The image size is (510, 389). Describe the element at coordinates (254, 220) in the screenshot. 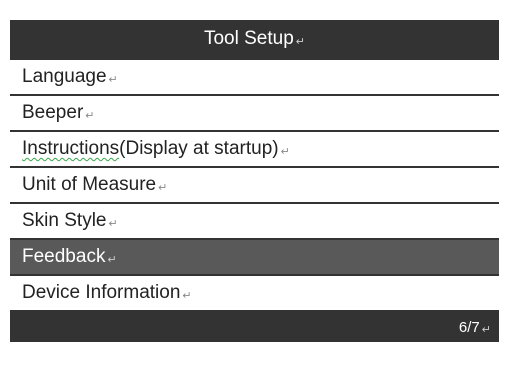

I see `menu-item-skin-style: Skin Style ↵` at that location.